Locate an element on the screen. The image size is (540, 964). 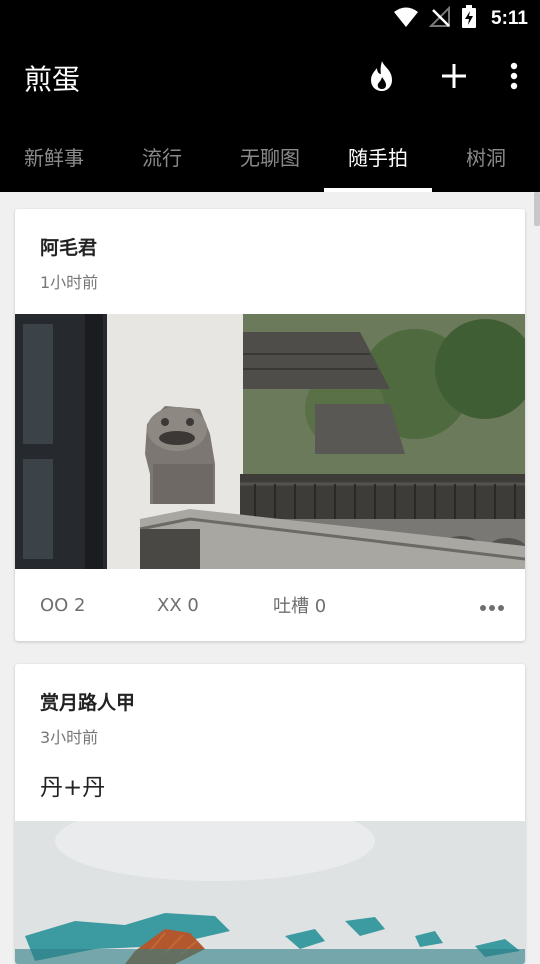
comments-button: 吐槽 0 is located at coordinates (299, 605).